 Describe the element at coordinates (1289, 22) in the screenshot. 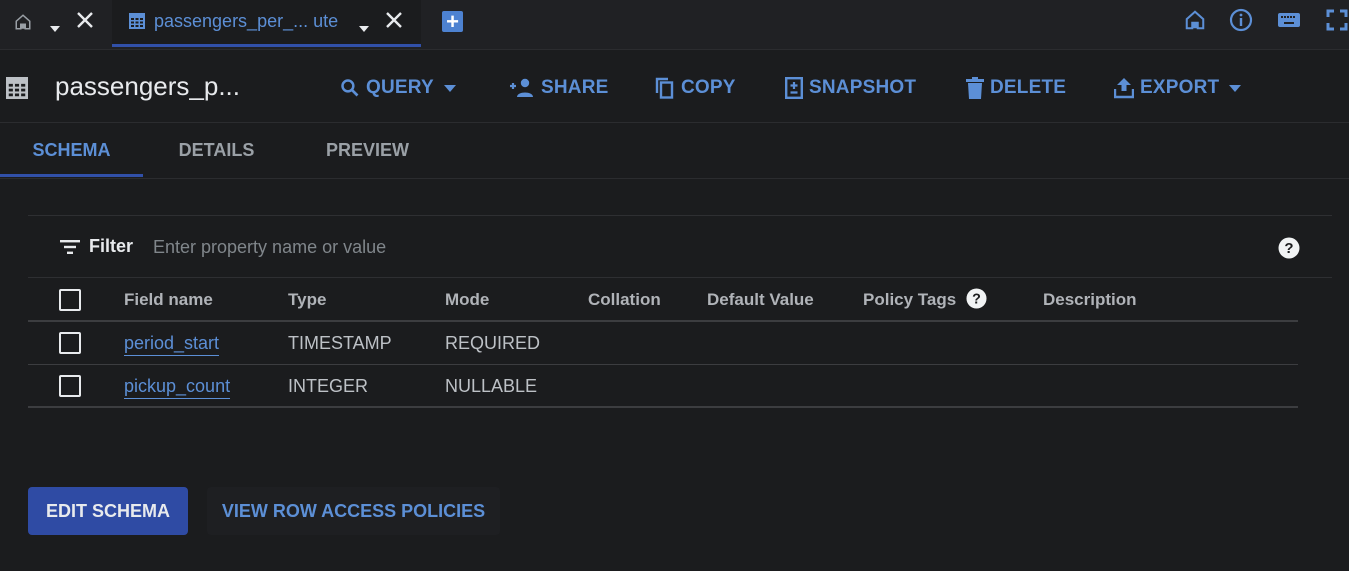

I see `keyboard-icon` at that location.